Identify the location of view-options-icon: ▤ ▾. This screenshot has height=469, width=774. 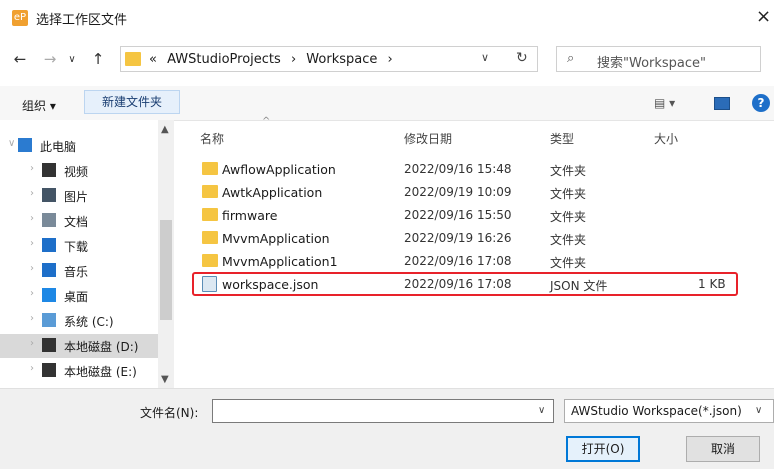
(664, 103).